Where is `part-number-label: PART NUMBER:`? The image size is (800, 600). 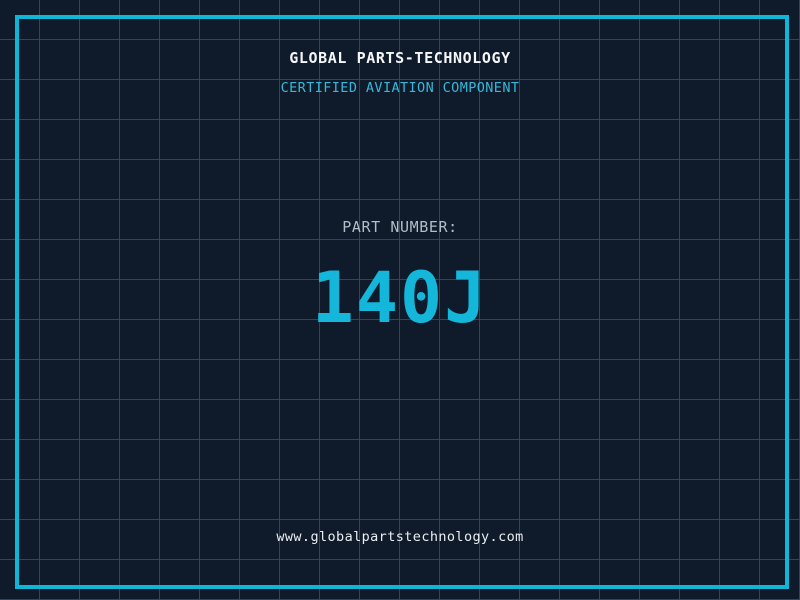
part-number-label: PART NUMBER: is located at coordinates (400, 227).